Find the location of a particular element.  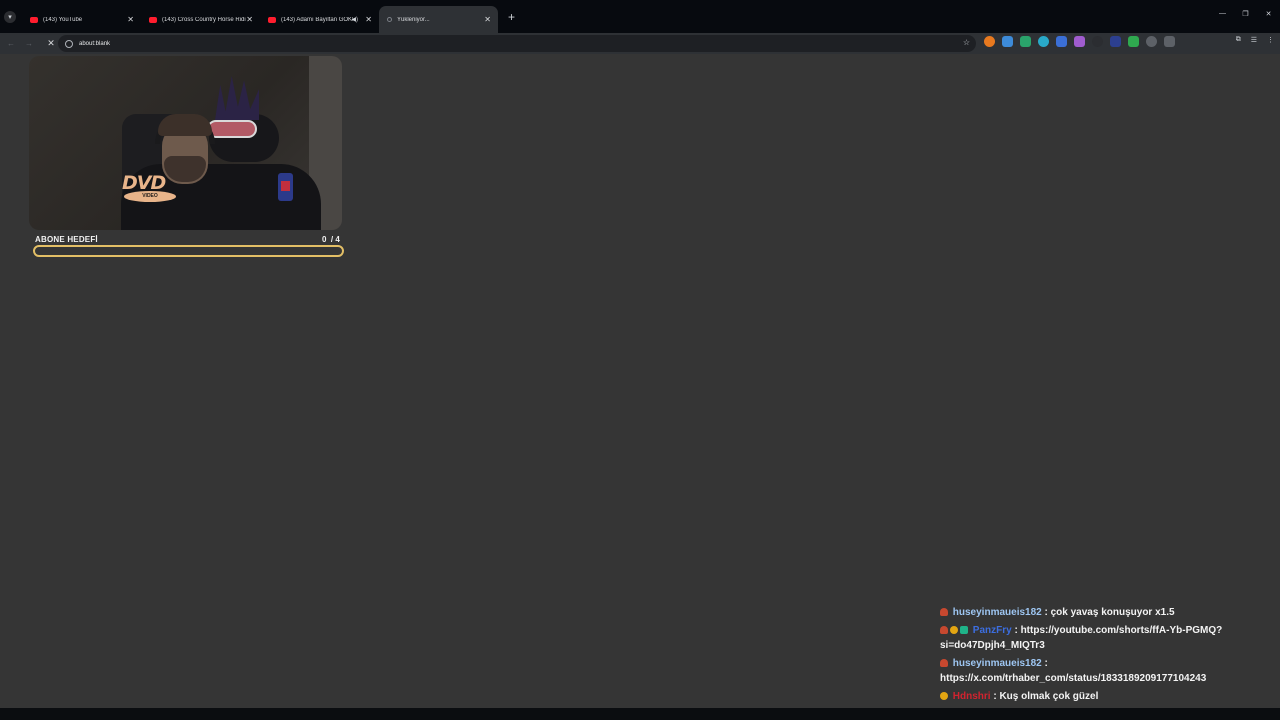

goal-label: ABONE HEDEFİ is located at coordinates (66, 239).